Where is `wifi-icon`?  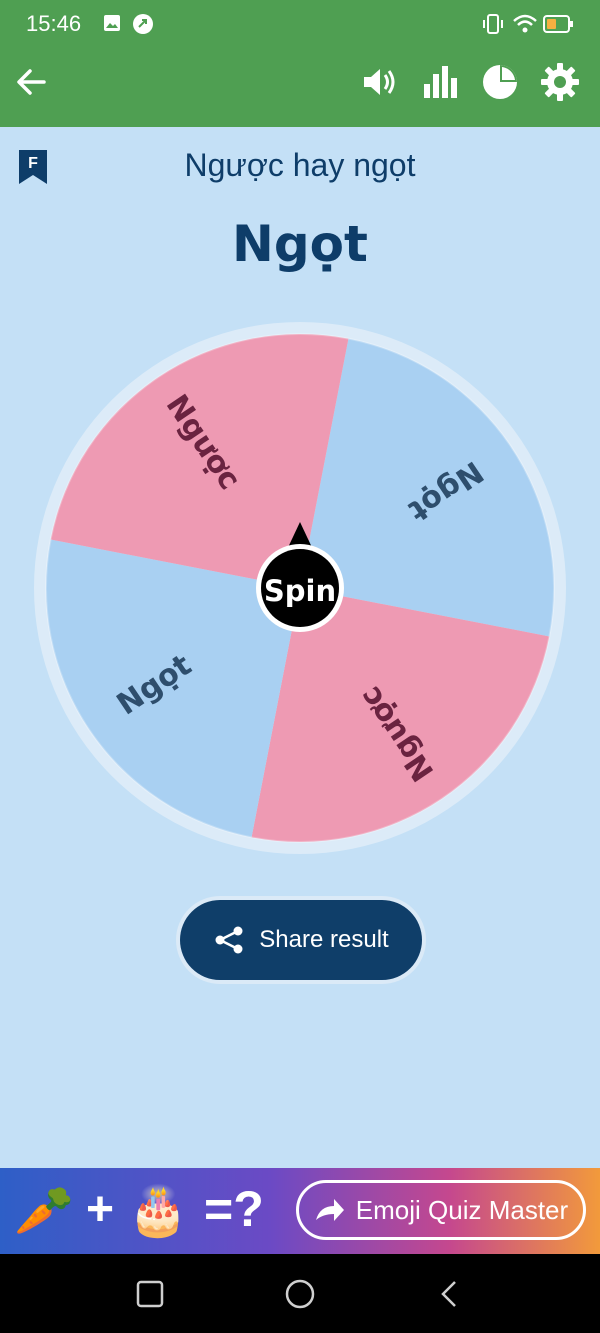
wifi-icon is located at coordinates (525, 23).